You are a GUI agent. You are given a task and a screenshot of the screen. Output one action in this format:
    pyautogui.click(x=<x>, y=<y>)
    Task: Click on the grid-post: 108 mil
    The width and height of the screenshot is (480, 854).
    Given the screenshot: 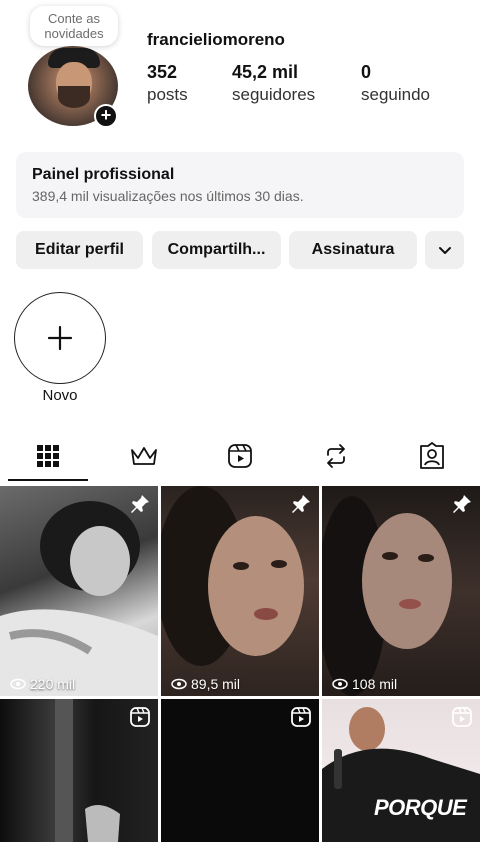 What is the action you would take?
    pyautogui.click(x=401, y=591)
    